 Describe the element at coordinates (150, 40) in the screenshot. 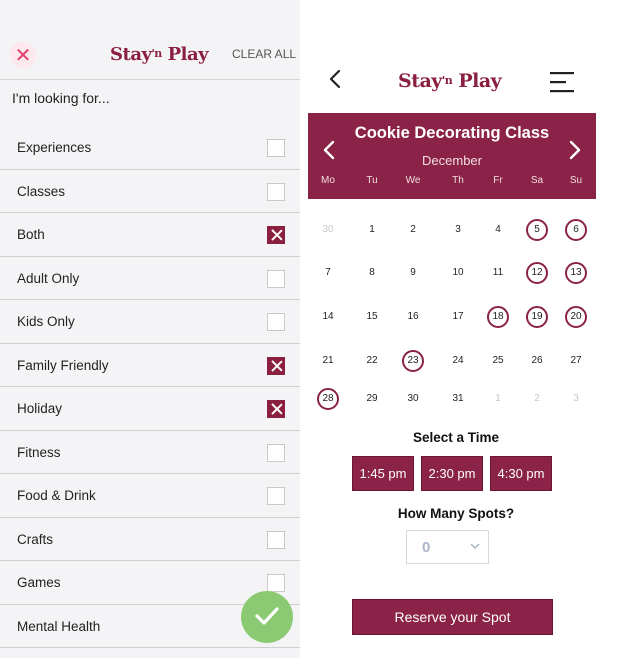

I see `filter-header: ✕ Stay'n Play CLEAR ALL` at that location.